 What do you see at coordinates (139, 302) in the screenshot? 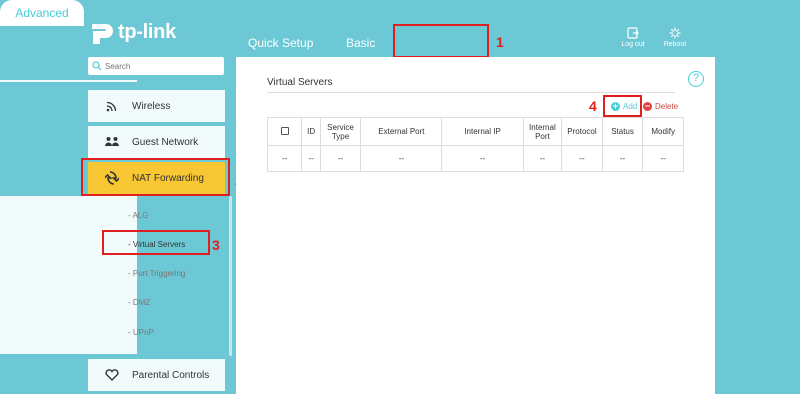
I see `submenu-item-dmz: - DMZ` at bounding box center [139, 302].